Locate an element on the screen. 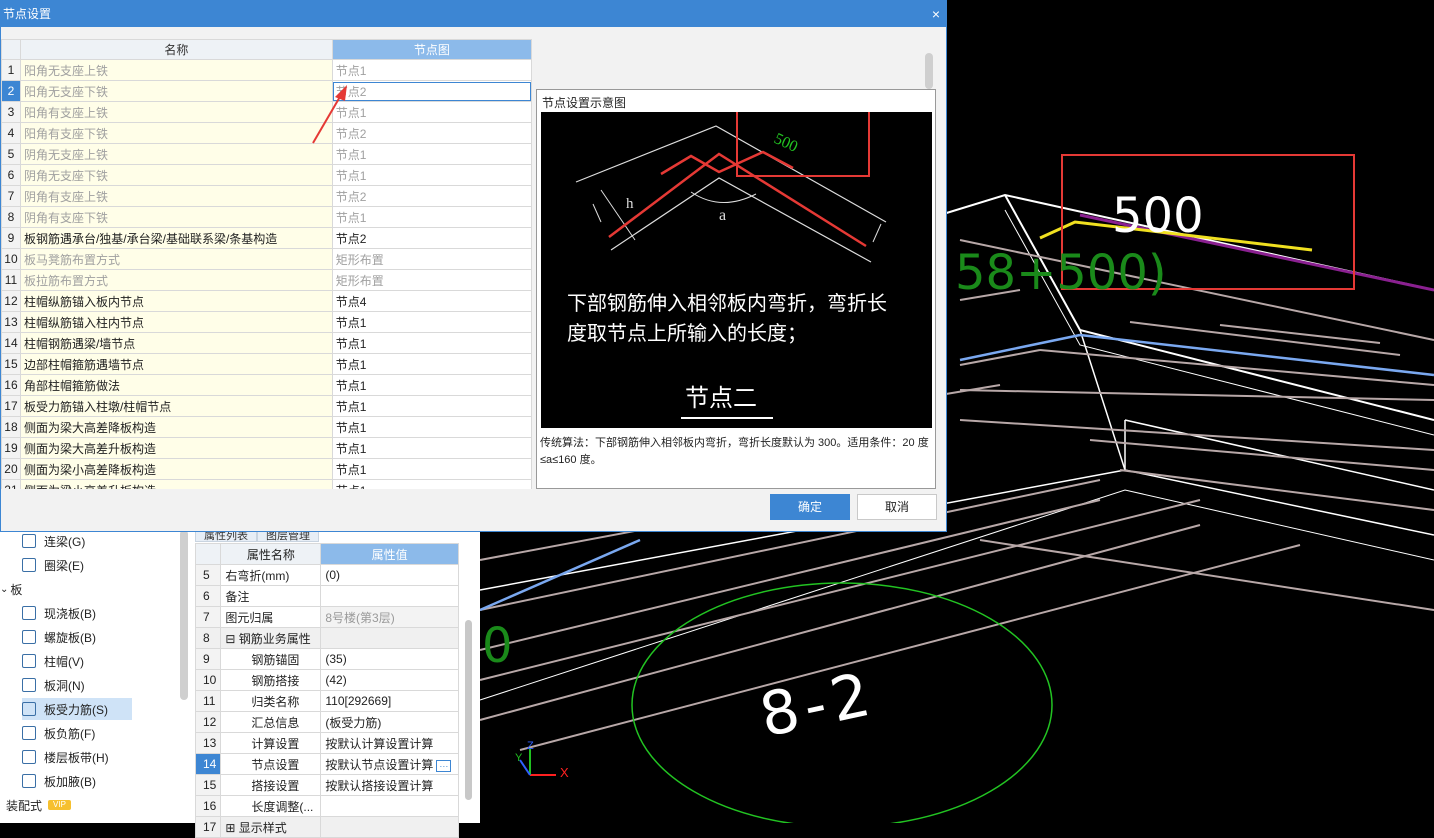 The width and height of the screenshot is (1434, 838). property-row: 14 节点设置 按默认节点设置计算 ··· is located at coordinates (326, 764).